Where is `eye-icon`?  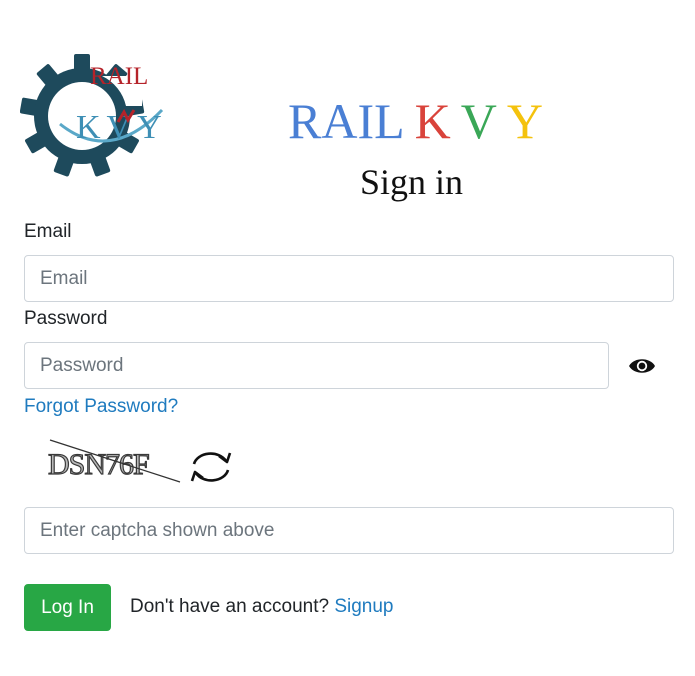 eye-icon is located at coordinates (642, 366).